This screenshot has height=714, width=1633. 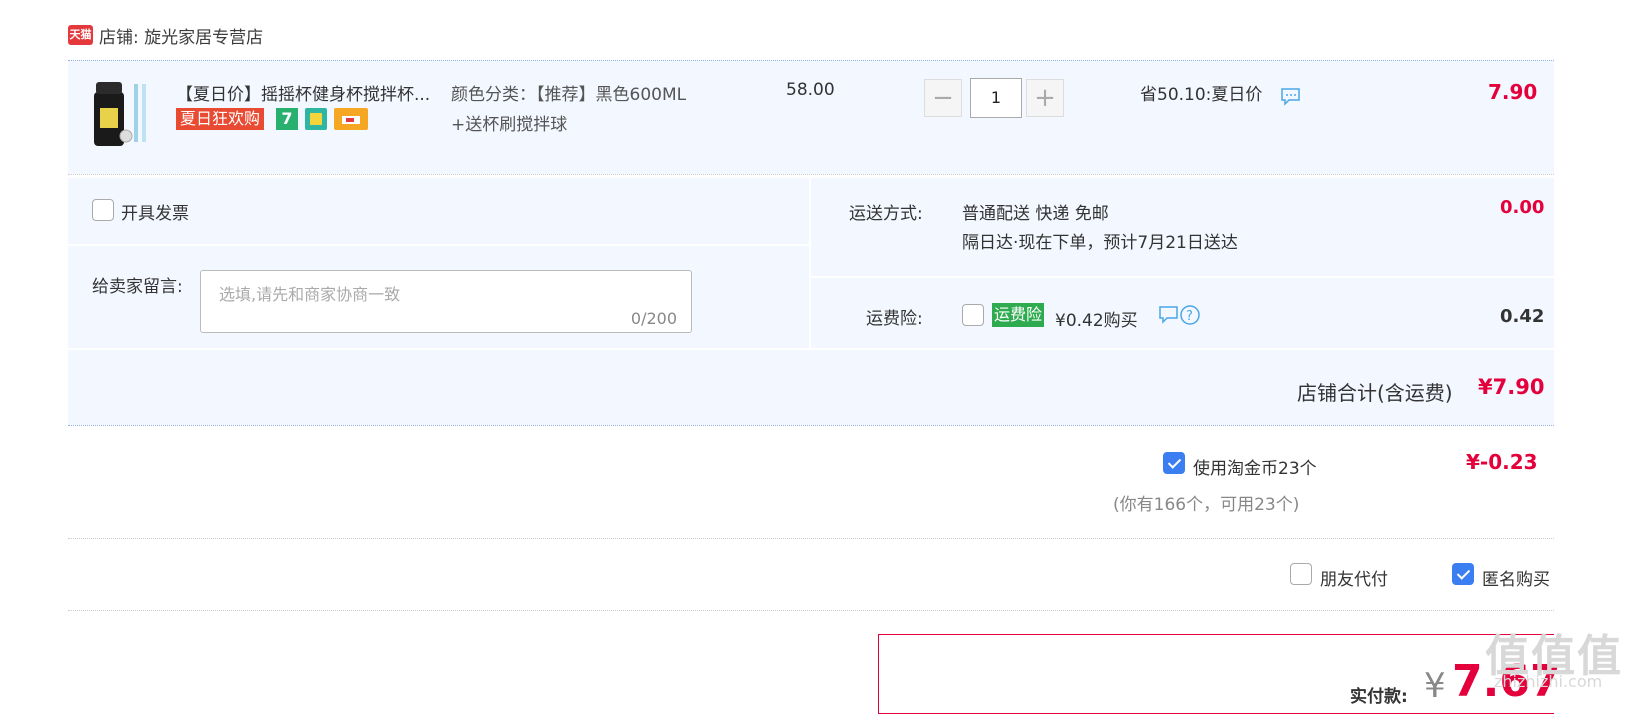 I want to click on insurance-label: 运费险:, so click(x=894, y=319).